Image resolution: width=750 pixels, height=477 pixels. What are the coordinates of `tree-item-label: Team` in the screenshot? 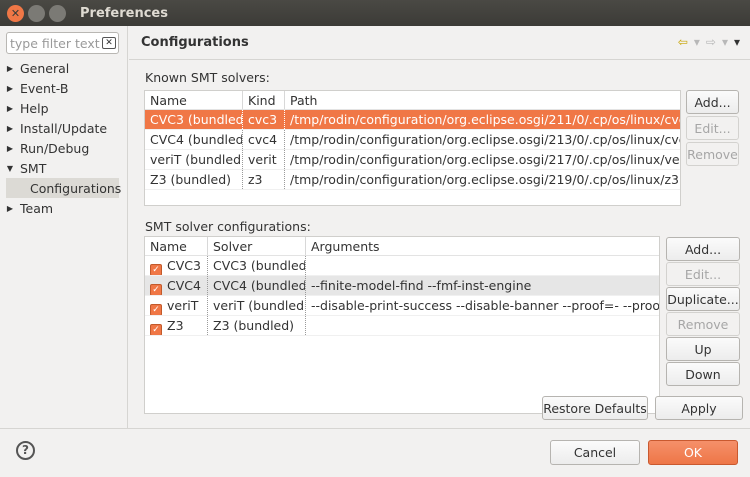 It's located at (37, 208).